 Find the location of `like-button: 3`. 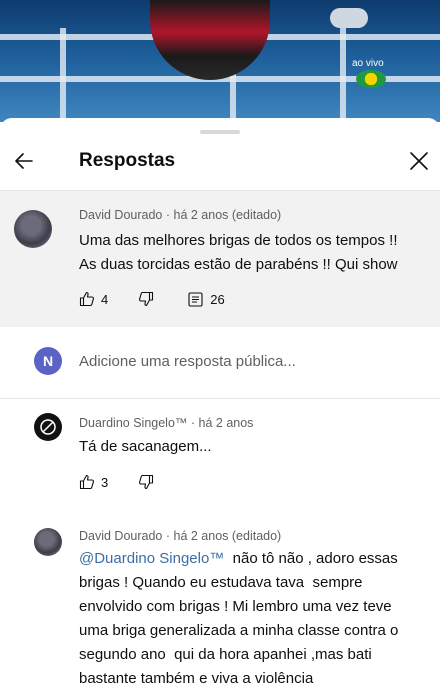

like-button: 3 is located at coordinates (93, 482).